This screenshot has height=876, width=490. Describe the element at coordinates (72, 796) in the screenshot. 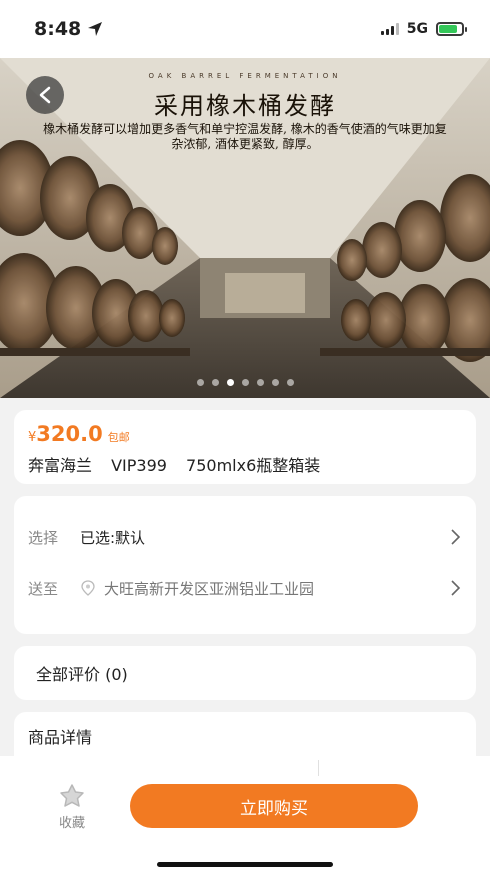

I see `favorite-icon` at that location.